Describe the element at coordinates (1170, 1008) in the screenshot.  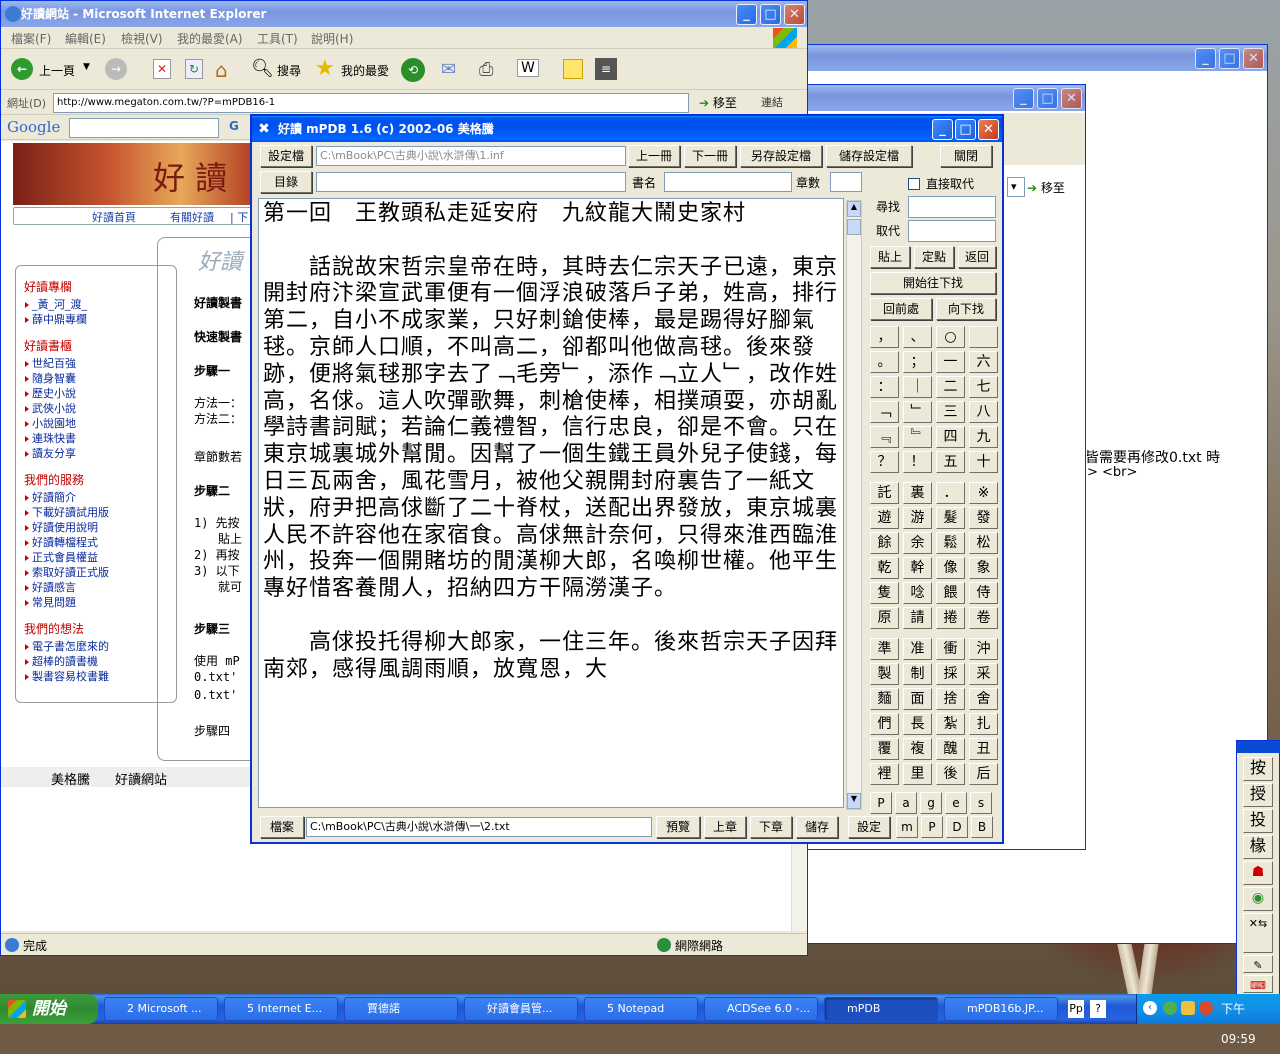
I see `tray-network-icon` at that location.